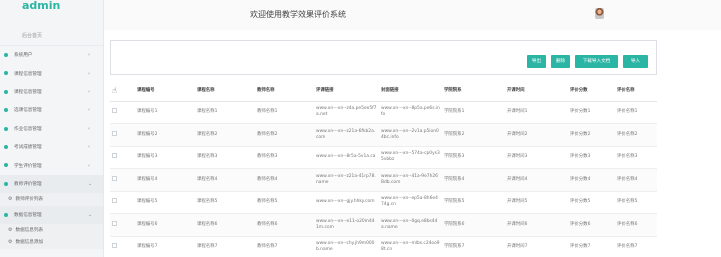  I want to click on column-header: 评价名称, so click(636, 91).